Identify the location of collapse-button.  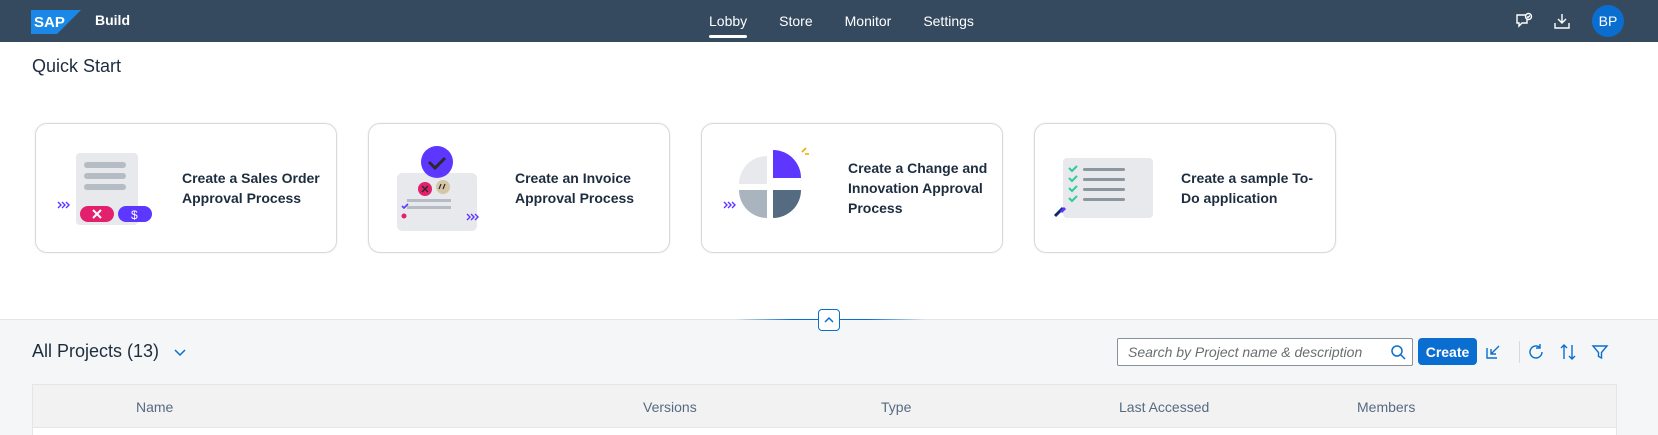
(829, 320).